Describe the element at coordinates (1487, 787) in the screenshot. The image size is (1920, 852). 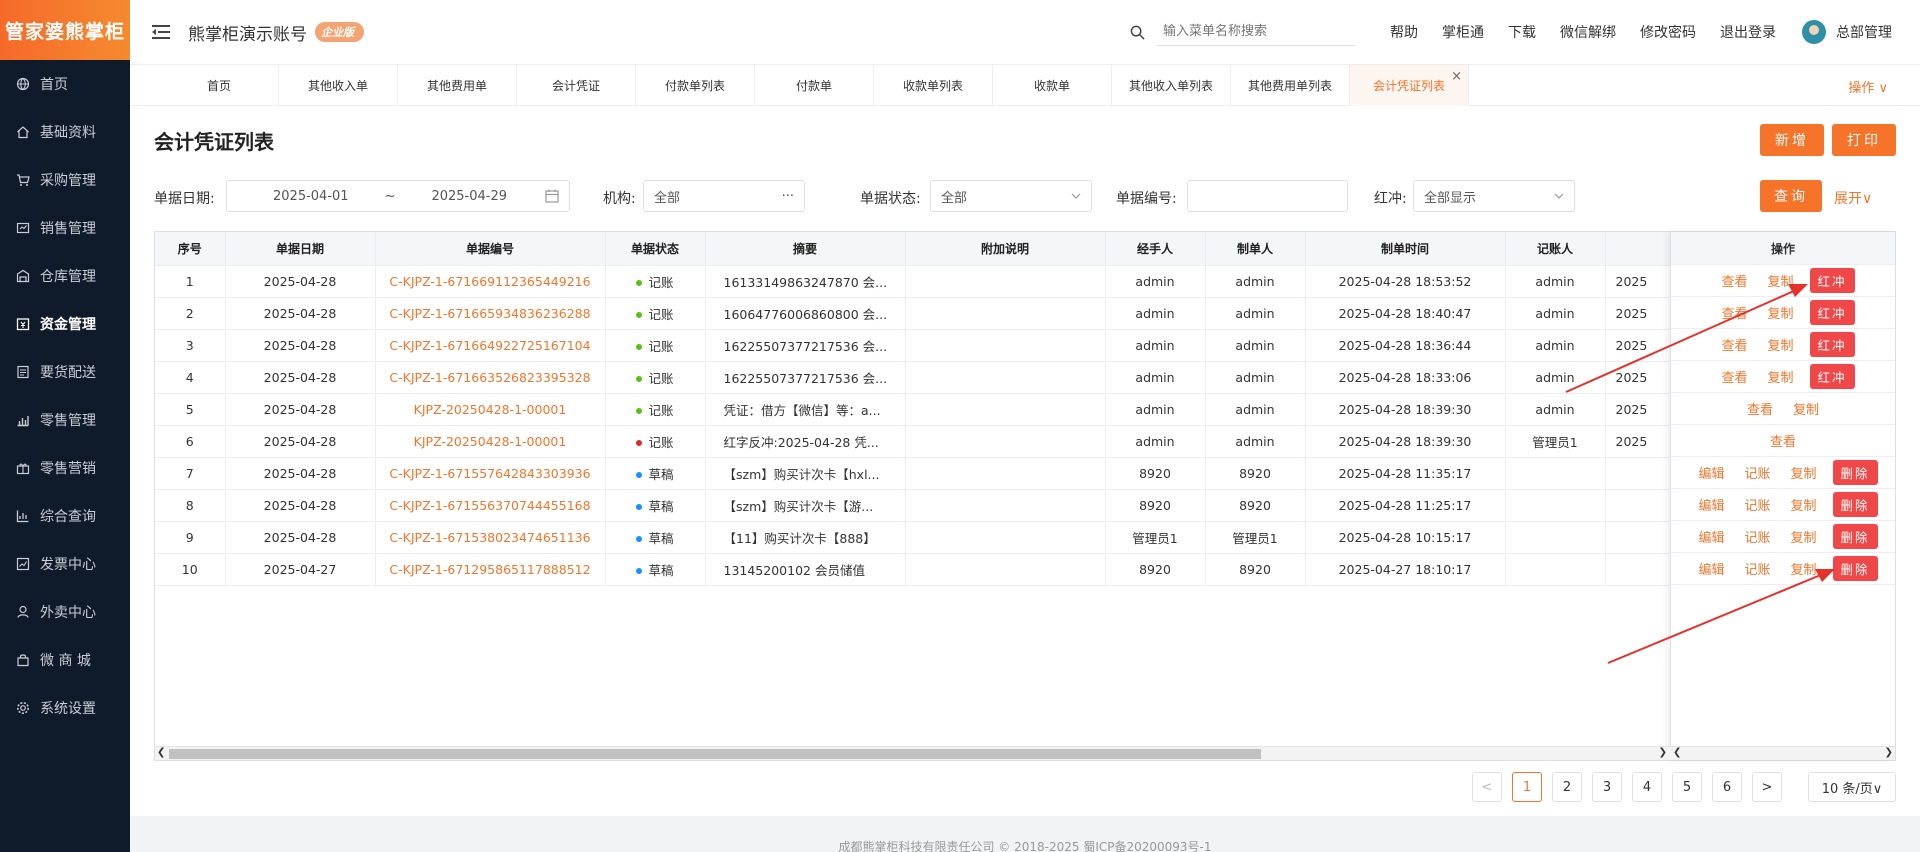
I see `prev-page-button: <` at that location.